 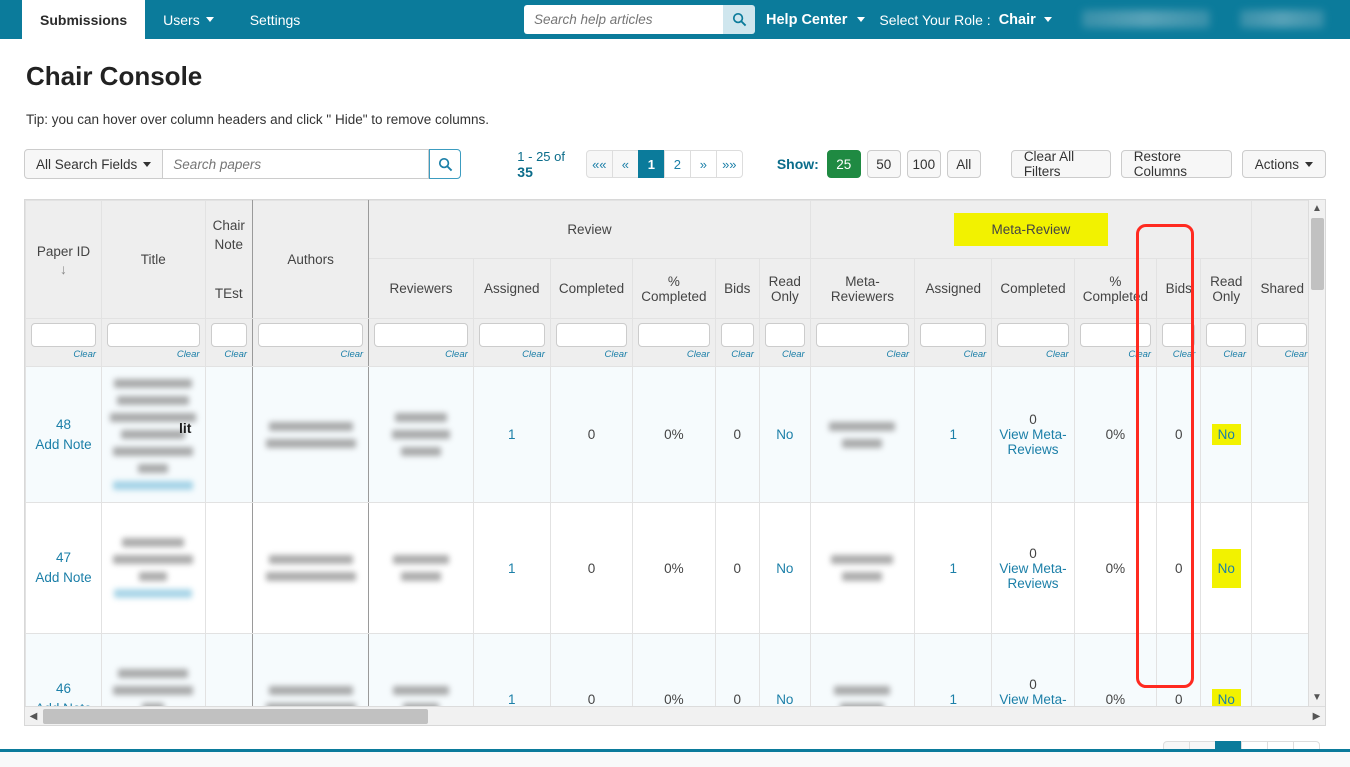 What do you see at coordinates (235, 716) in the screenshot?
I see `horizontal-scroll-thumb` at bounding box center [235, 716].